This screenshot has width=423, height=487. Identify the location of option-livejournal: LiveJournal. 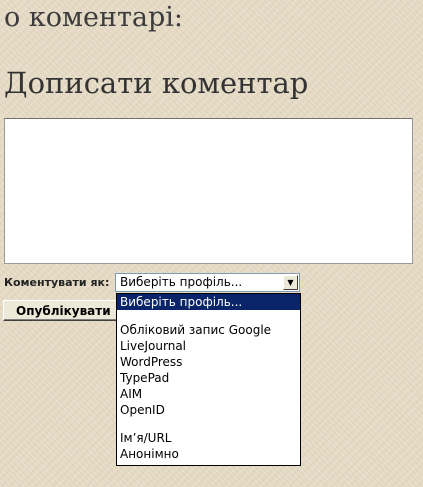
(208, 346).